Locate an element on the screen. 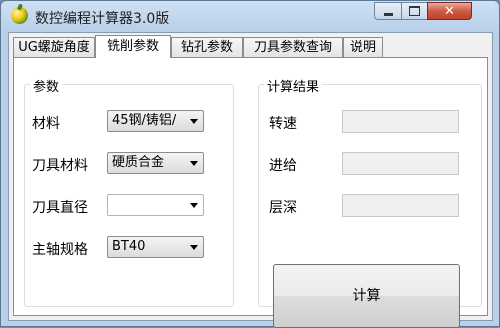 The height and width of the screenshot is (328, 500). tool-material-label: 刀具材料 is located at coordinates (60, 166).